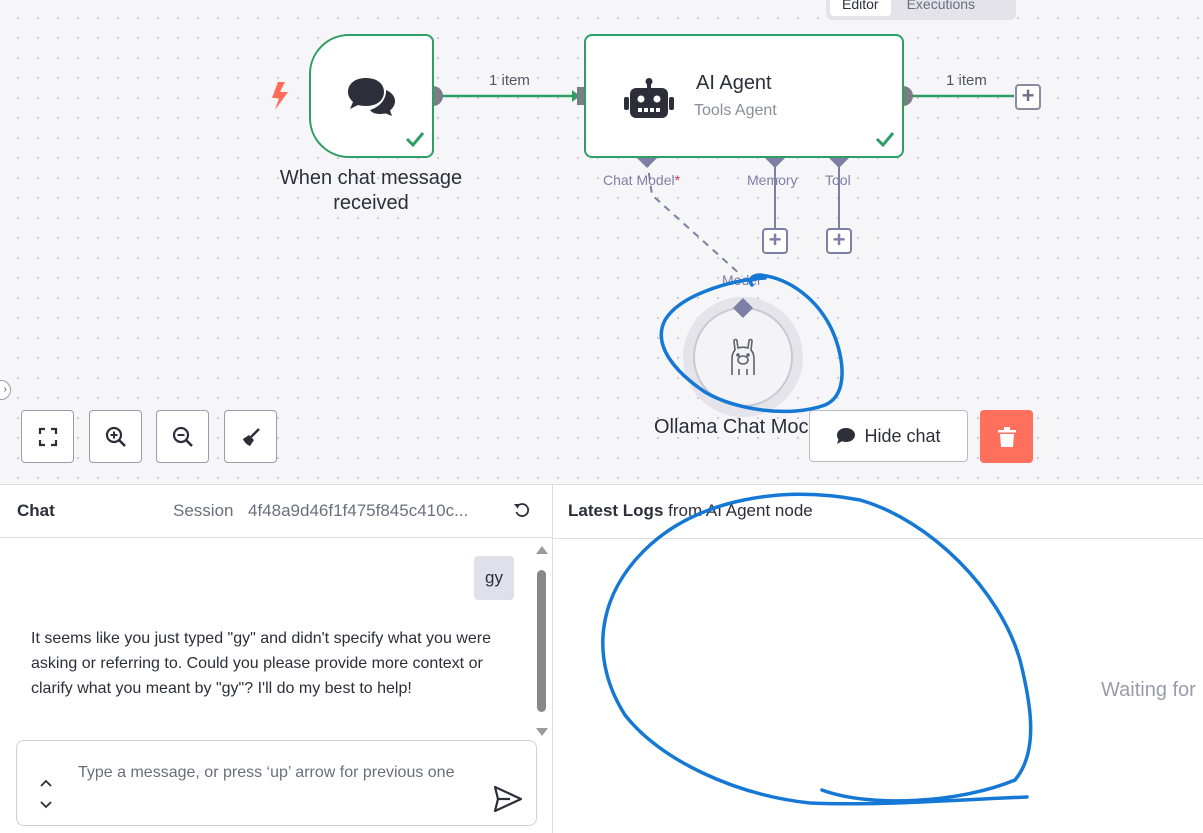 The width and height of the screenshot is (1203, 833). I want to click on history-down-icon, so click(46, 805).